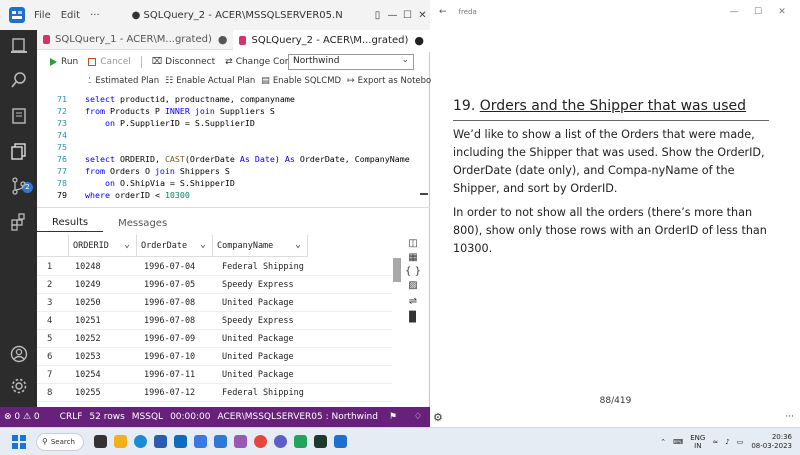  I want to click on keyboard-icon: ⌨, so click(678, 442).